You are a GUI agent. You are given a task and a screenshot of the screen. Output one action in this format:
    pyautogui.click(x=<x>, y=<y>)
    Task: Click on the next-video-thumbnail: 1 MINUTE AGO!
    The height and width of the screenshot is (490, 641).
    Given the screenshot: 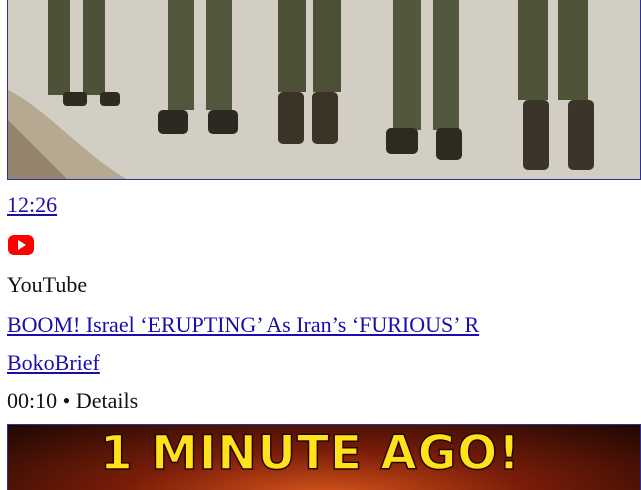 What is the action you would take?
    pyautogui.click(x=324, y=457)
    